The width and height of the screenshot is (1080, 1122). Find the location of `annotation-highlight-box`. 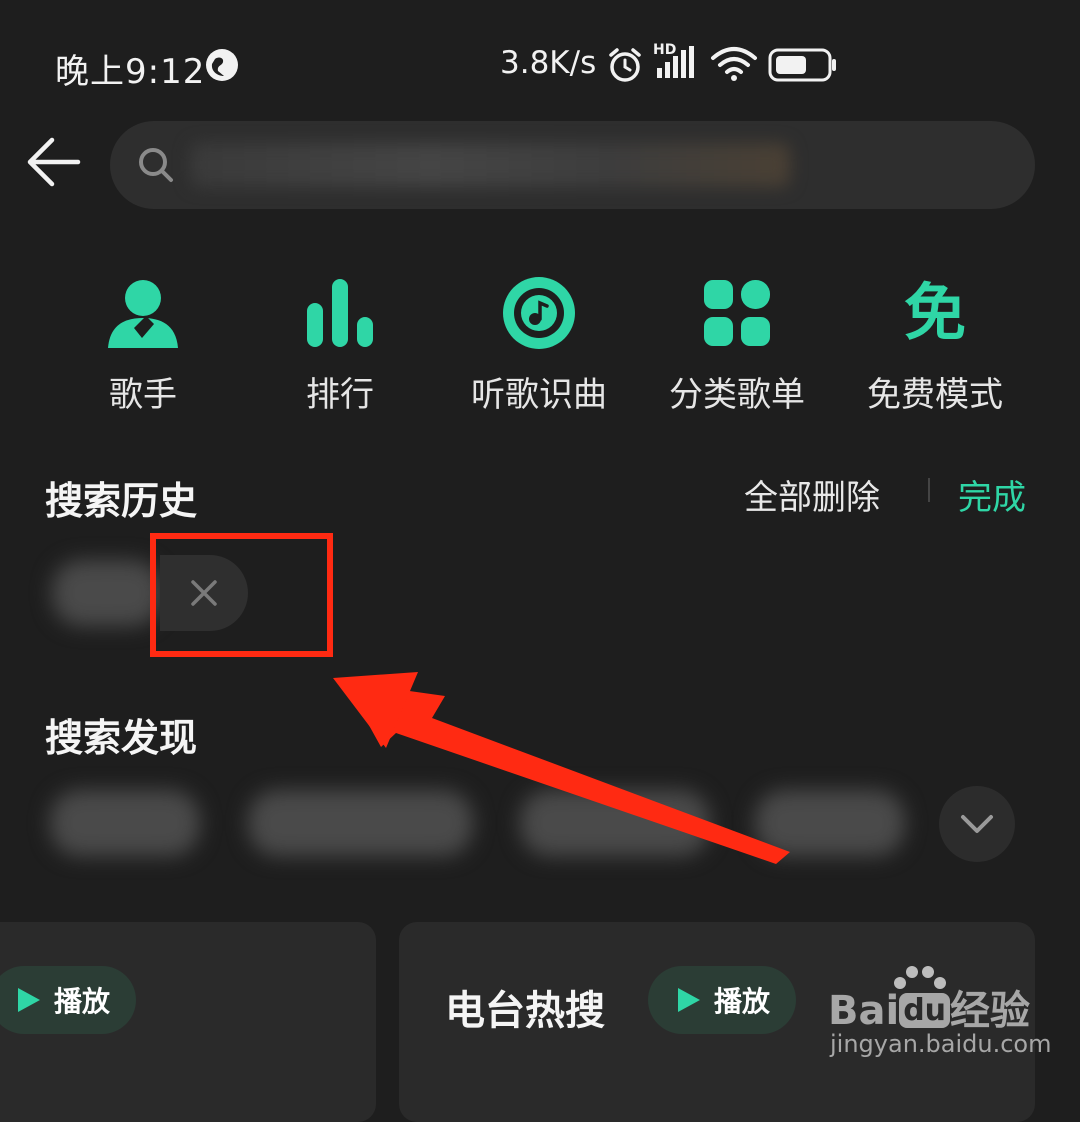

annotation-highlight-box is located at coordinates (241, 595).